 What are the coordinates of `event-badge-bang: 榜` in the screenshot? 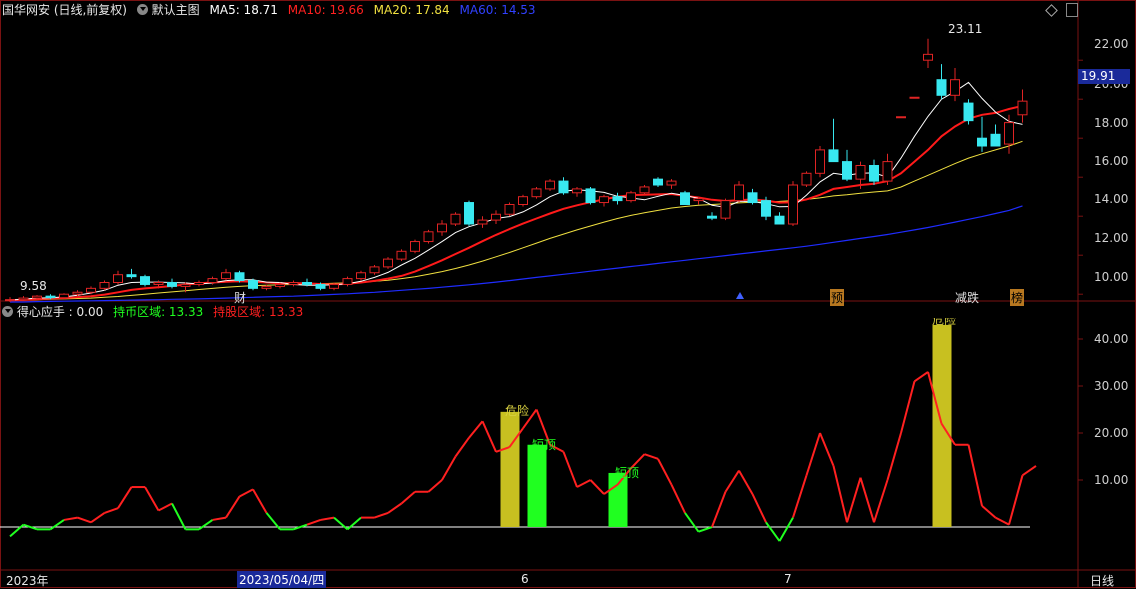 It's located at (1017, 297).